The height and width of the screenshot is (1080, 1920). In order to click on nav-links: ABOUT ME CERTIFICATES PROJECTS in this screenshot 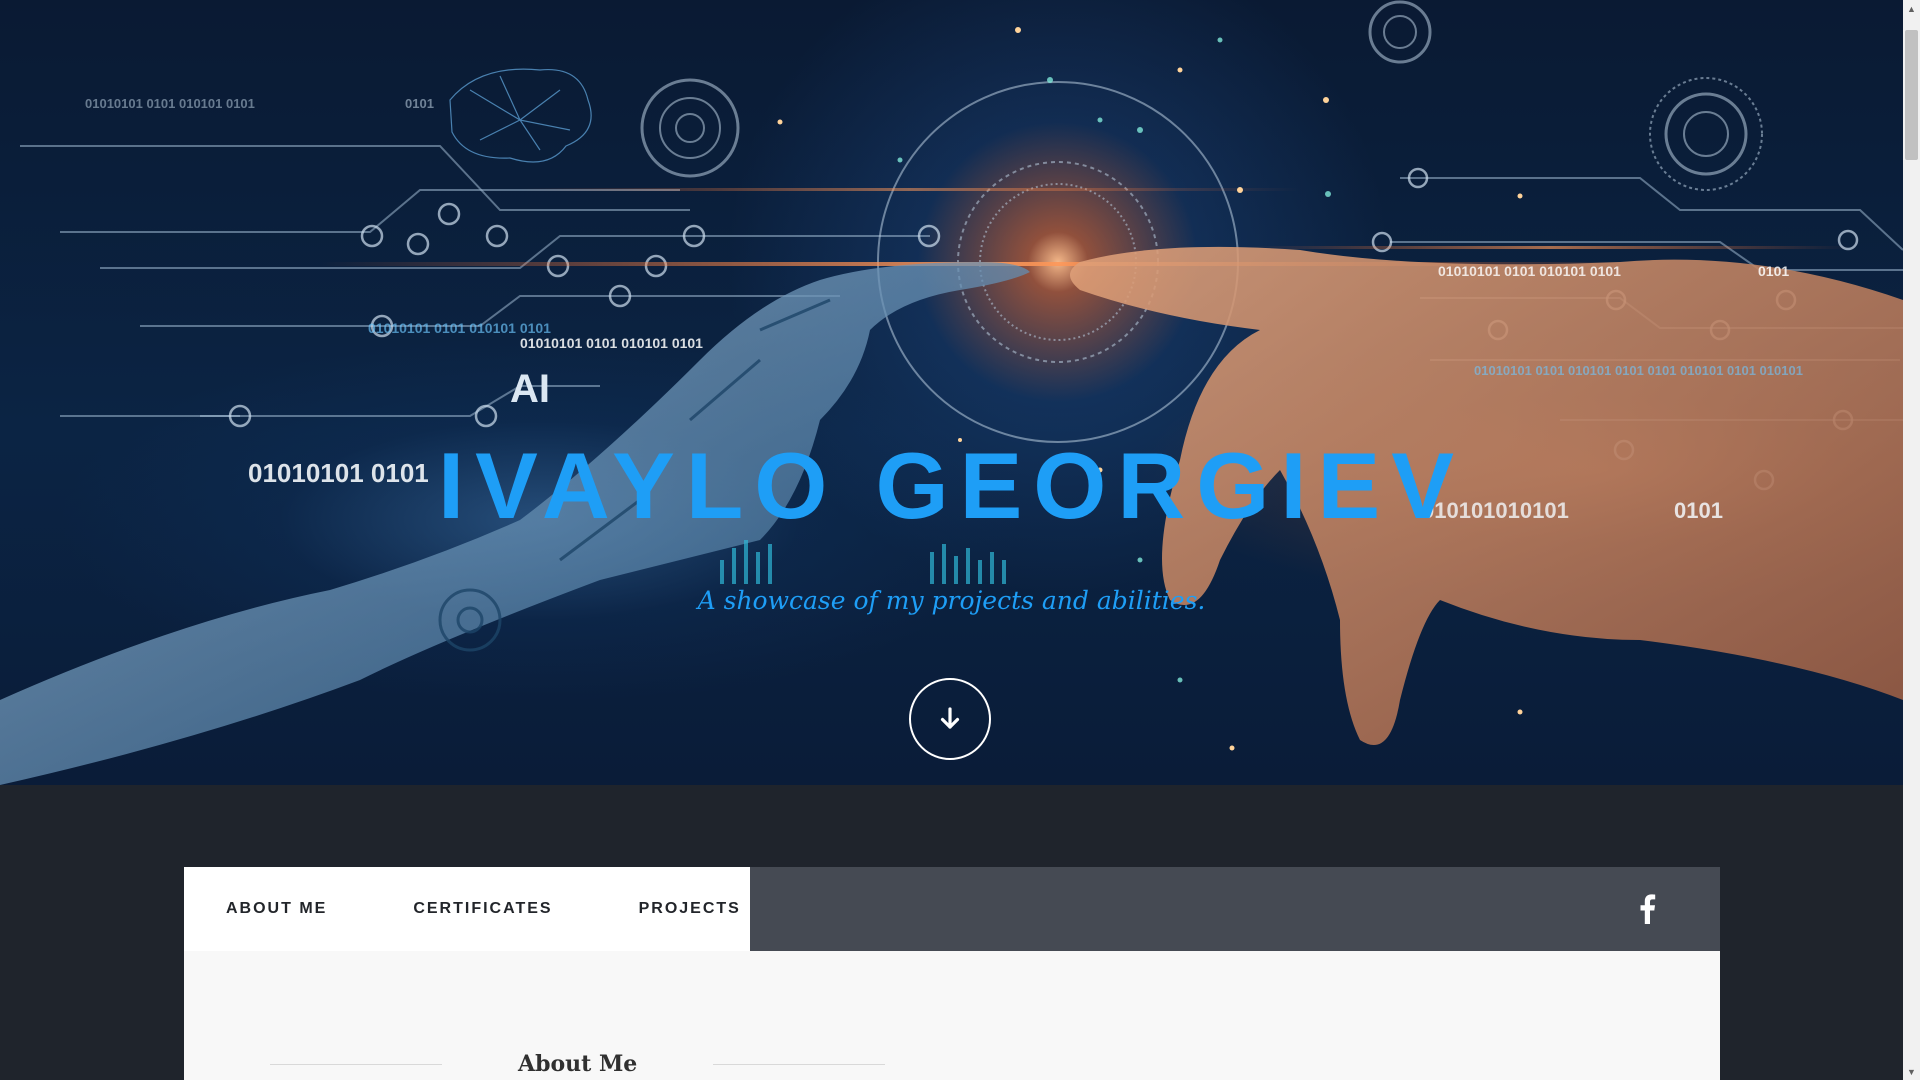, I will do `click(467, 909)`.